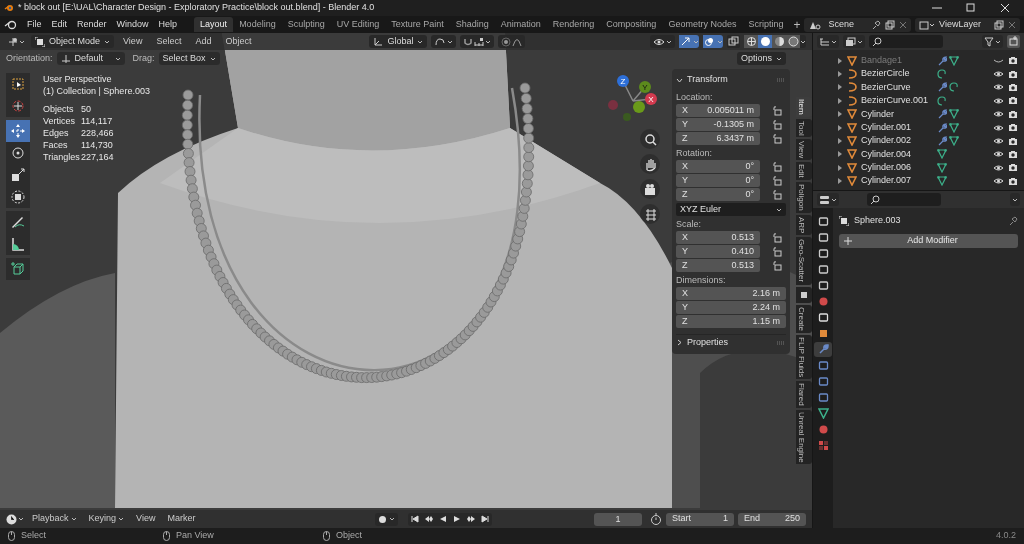 This screenshot has height=544, width=1024. Describe the element at coordinates (804, 394) in the screenshot. I see `sidebar-tab: Flared` at that location.